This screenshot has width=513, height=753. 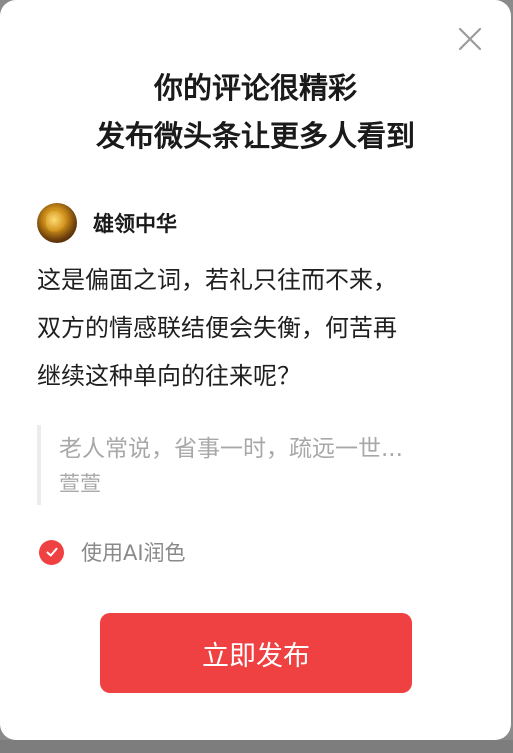 I want to click on avatar, so click(x=57, y=223).